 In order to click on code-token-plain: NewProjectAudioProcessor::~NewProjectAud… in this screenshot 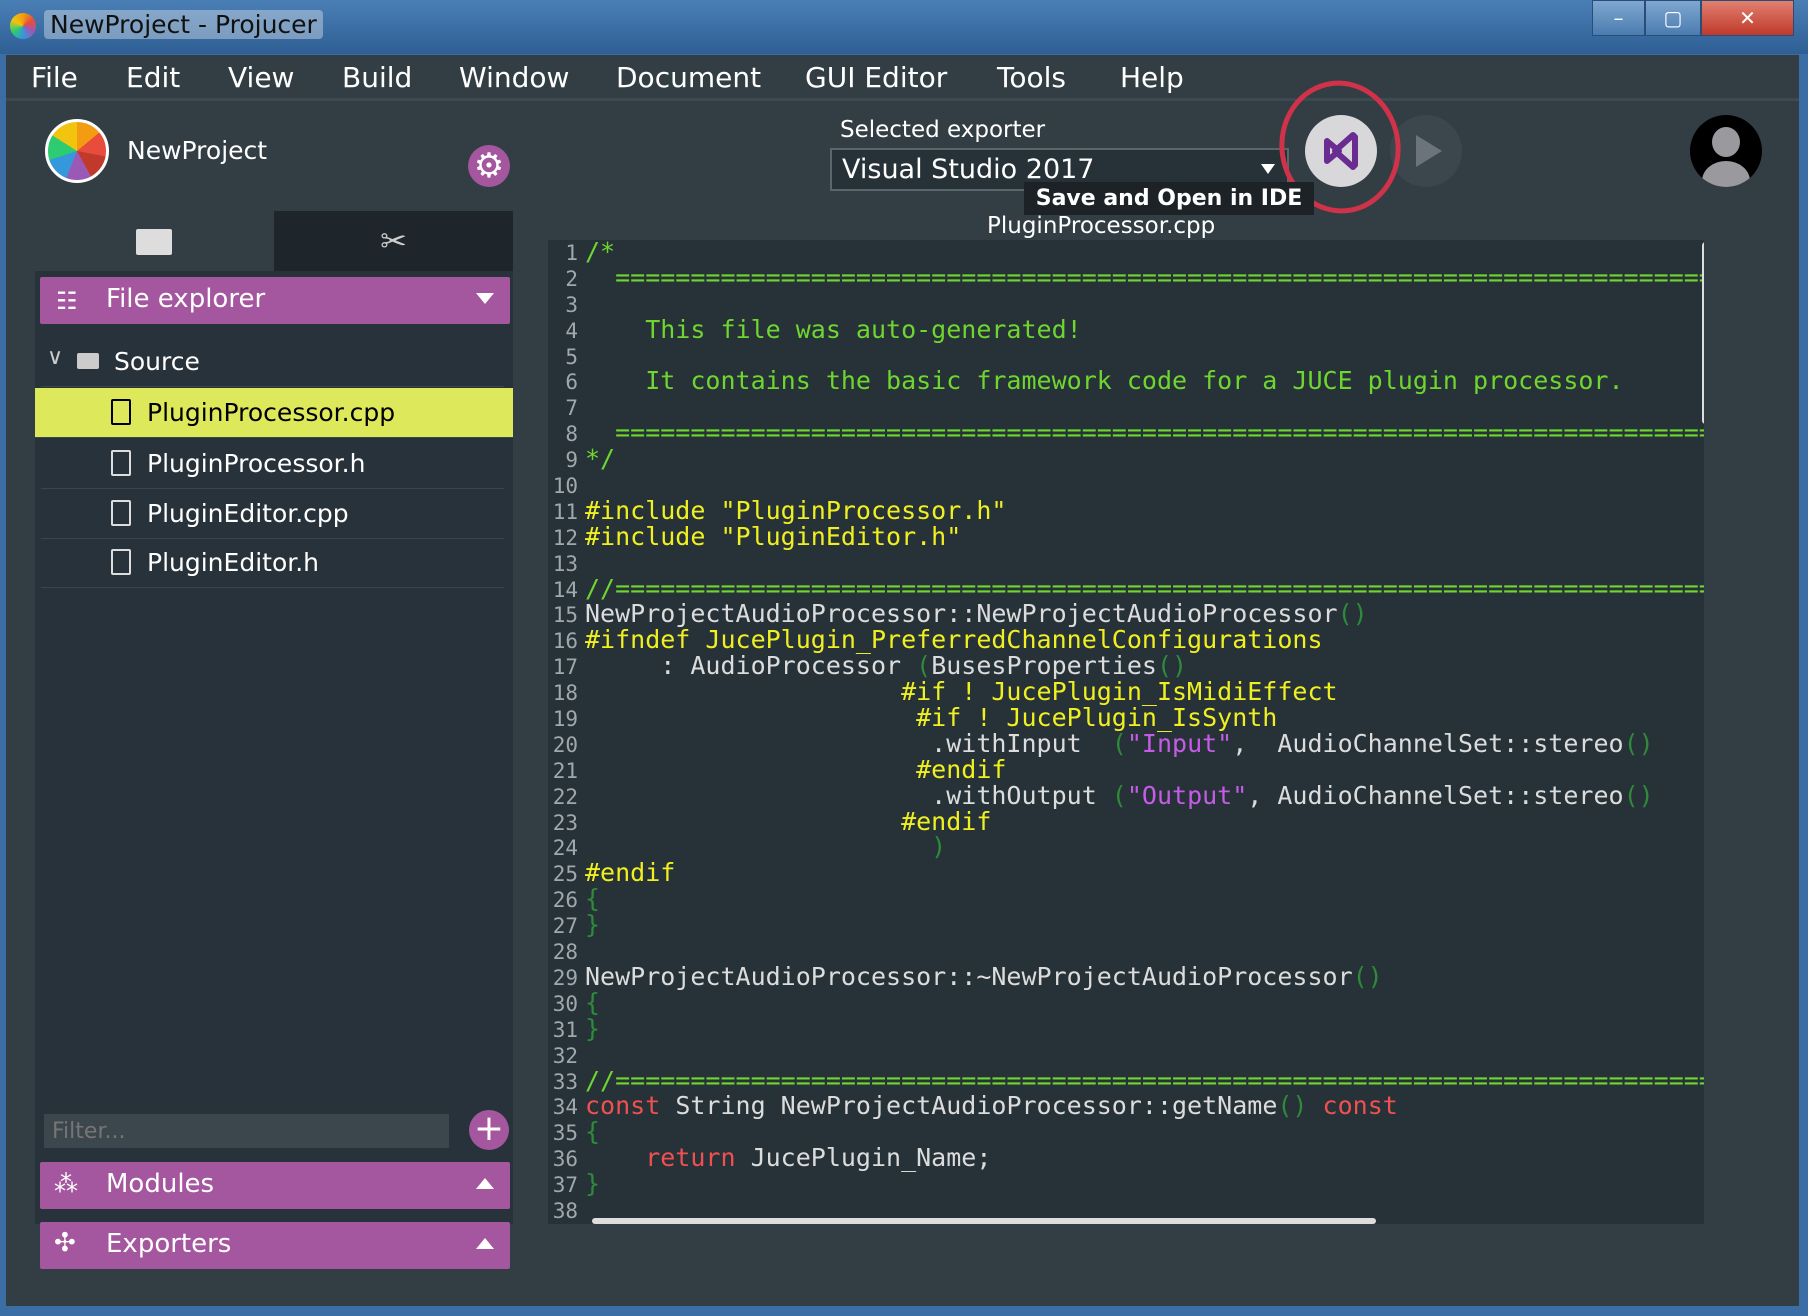, I will do `click(969, 976)`.